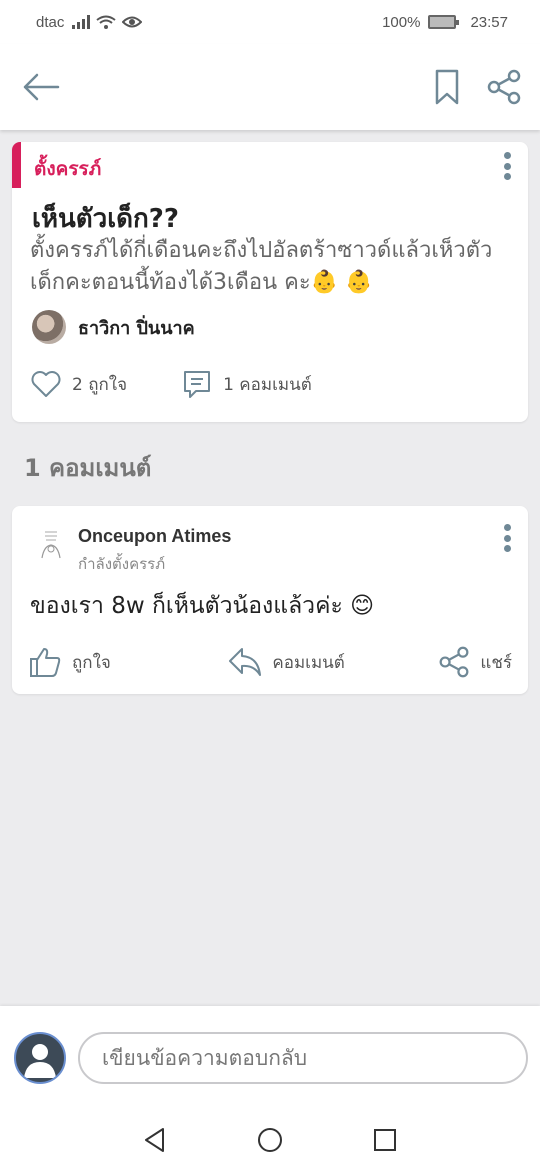 The image size is (540, 1170). Describe the element at coordinates (50, 22) in the screenshot. I see `carrier-label: dtac` at that location.